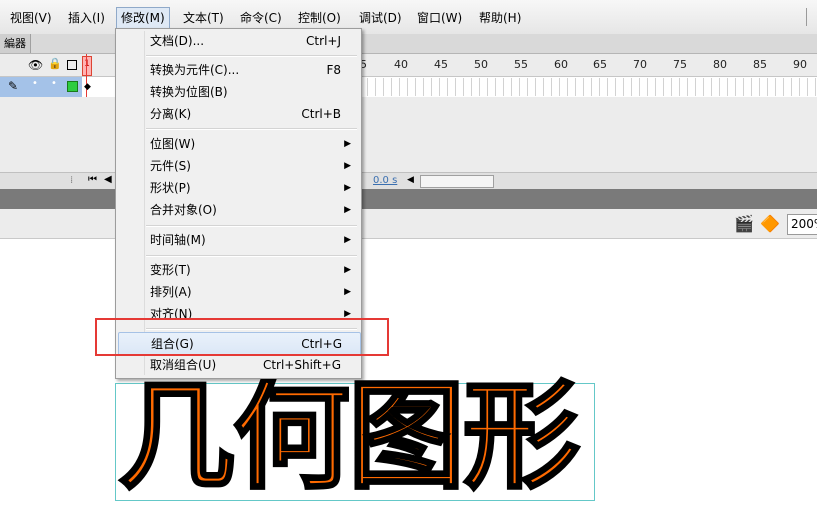  What do you see at coordinates (87, 87) in the screenshot?
I see `keyframe-icon: ◆` at bounding box center [87, 87].